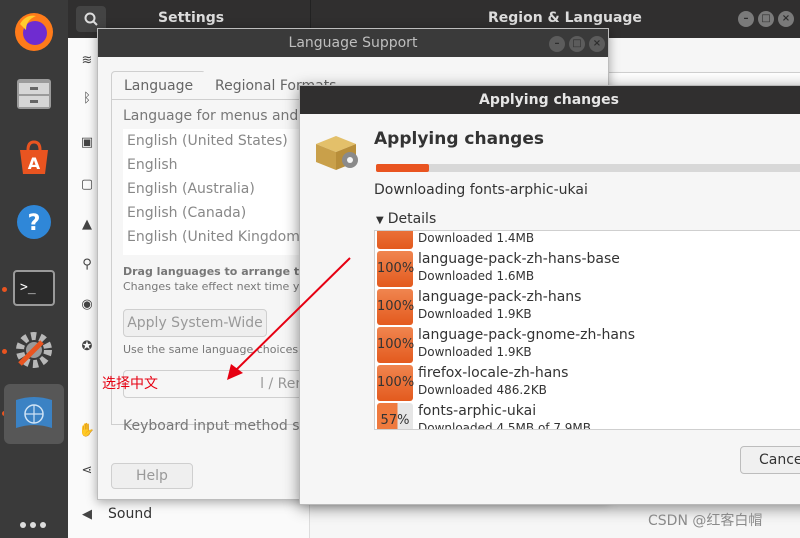  What do you see at coordinates (289, 318) in the screenshot?
I see `annotation-arrow` at bounding box center [289, 318].